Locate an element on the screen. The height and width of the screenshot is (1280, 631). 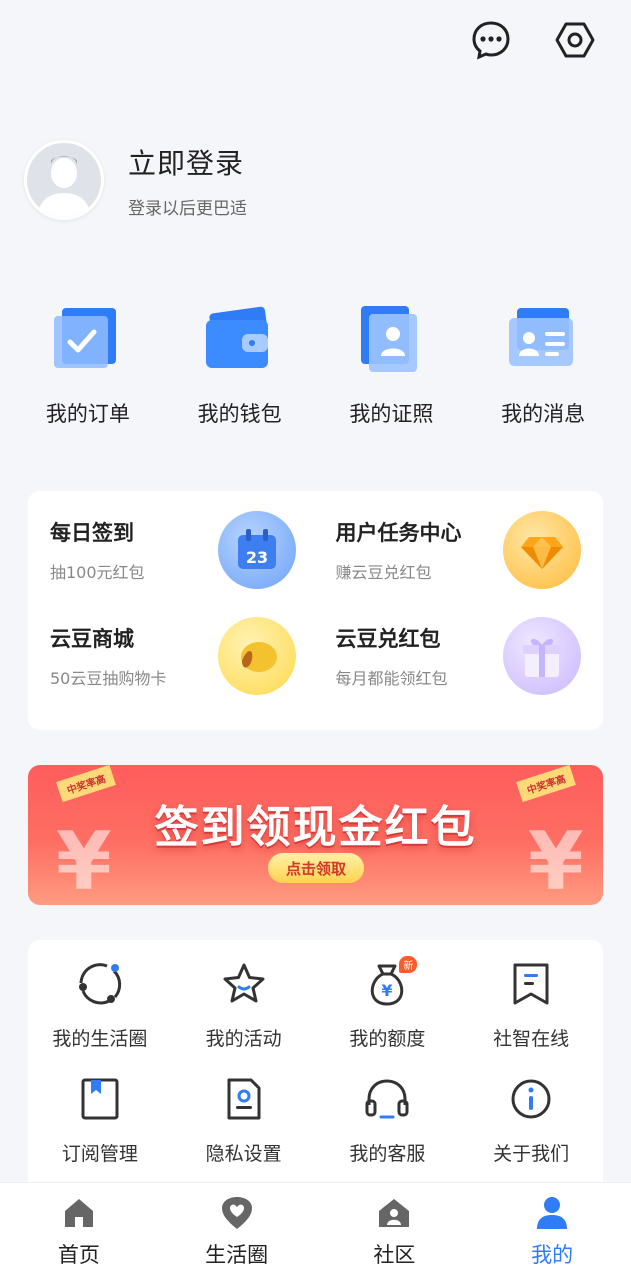
tab-home: 首页 is located at coordinates (79, 1232).